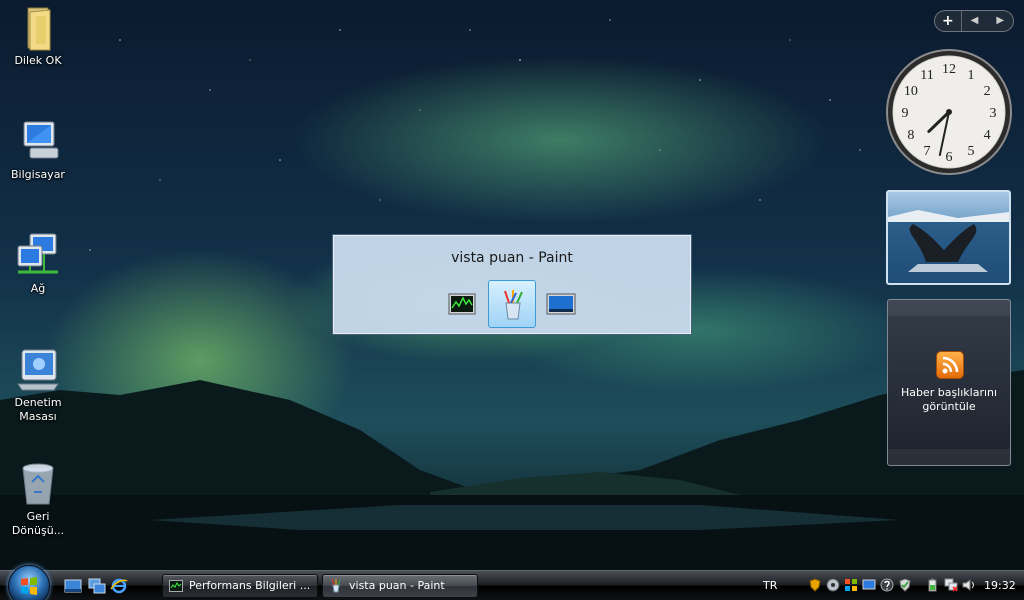 The image size is (1024, 600). Describe the element at coordinates (905, 113) in the screenshot. I see `clock-numeral: 9` at that location.